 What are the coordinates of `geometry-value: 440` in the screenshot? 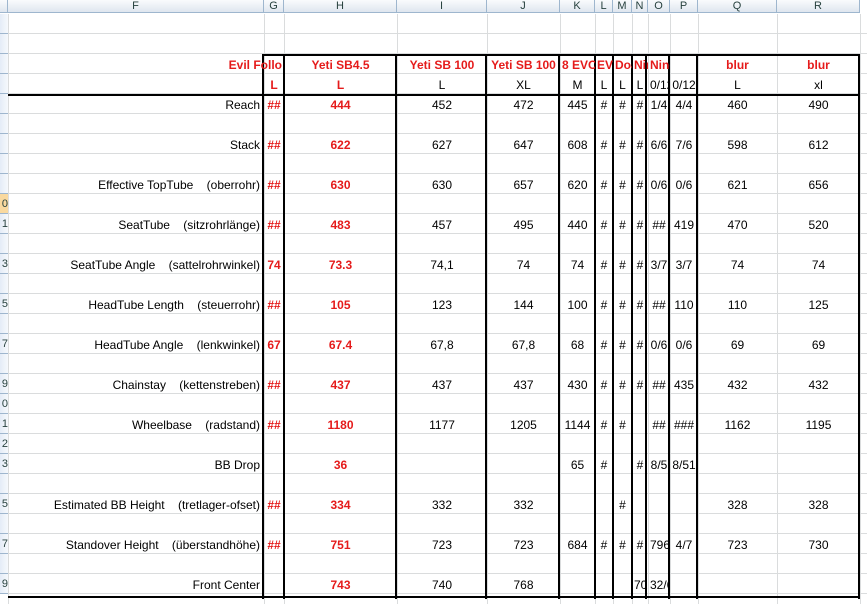 It's located at (577, 225).